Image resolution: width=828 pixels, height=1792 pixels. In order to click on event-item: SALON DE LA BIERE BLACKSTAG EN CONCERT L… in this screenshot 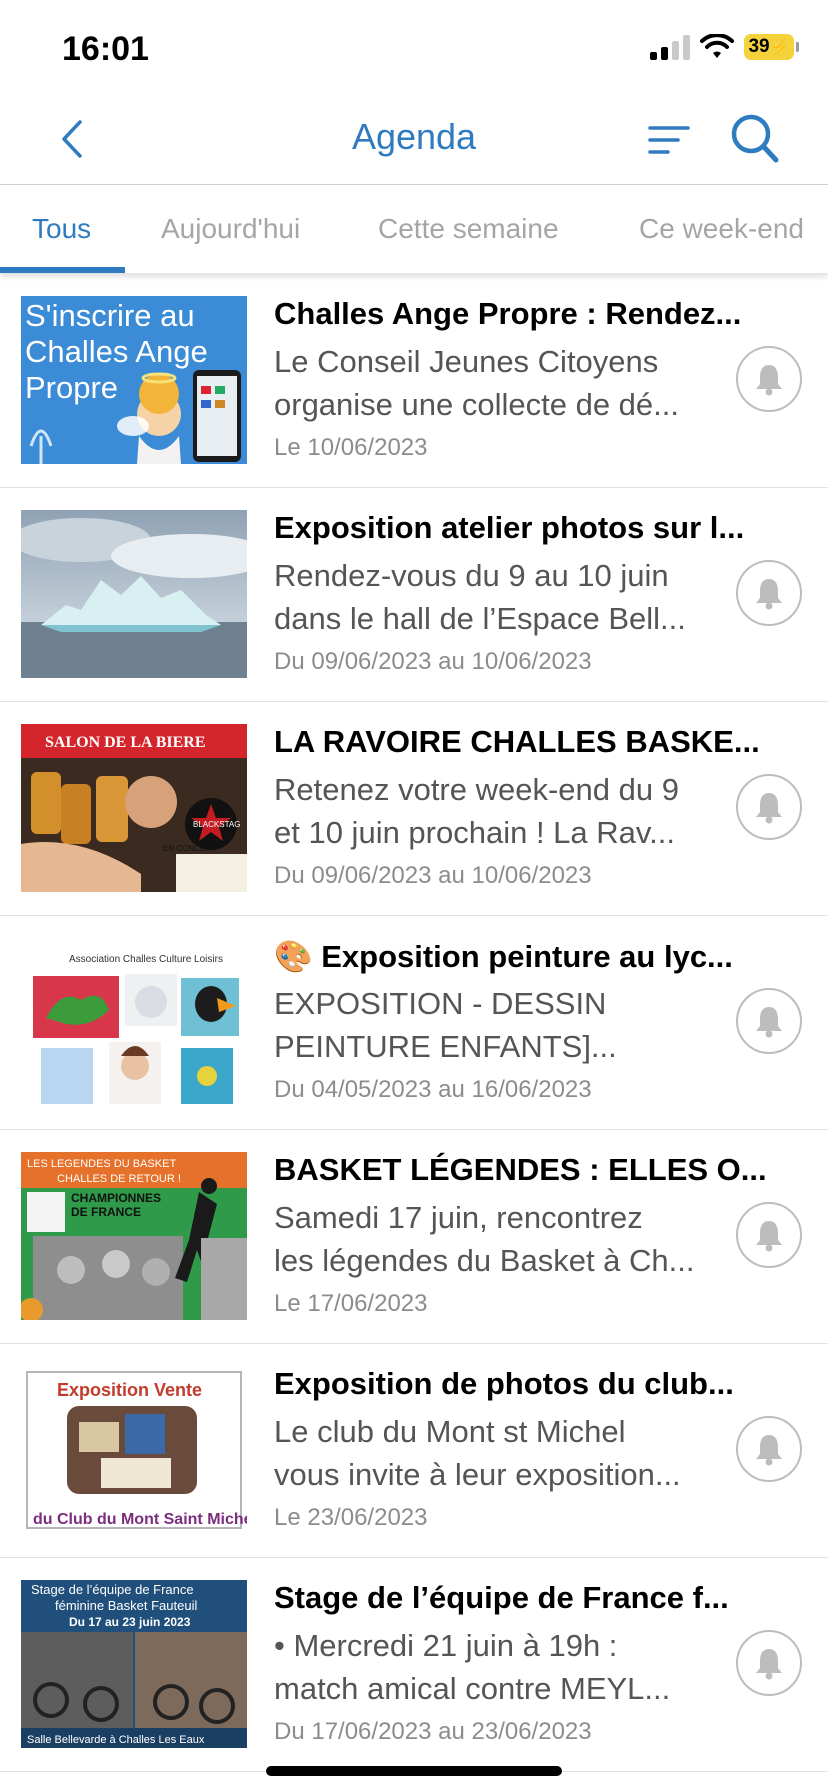, I will do `click(414, 809)`.